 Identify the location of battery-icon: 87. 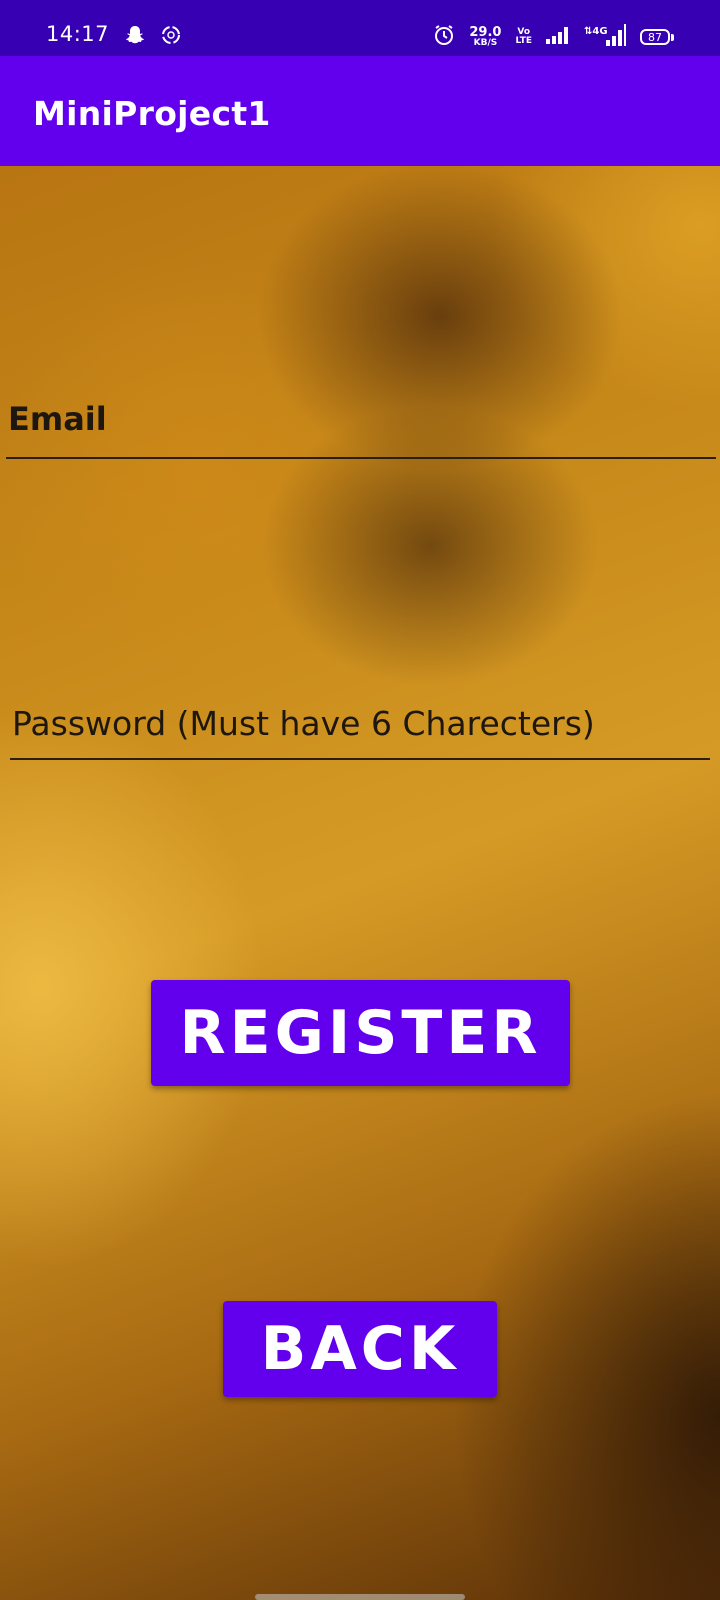
(657, 37).